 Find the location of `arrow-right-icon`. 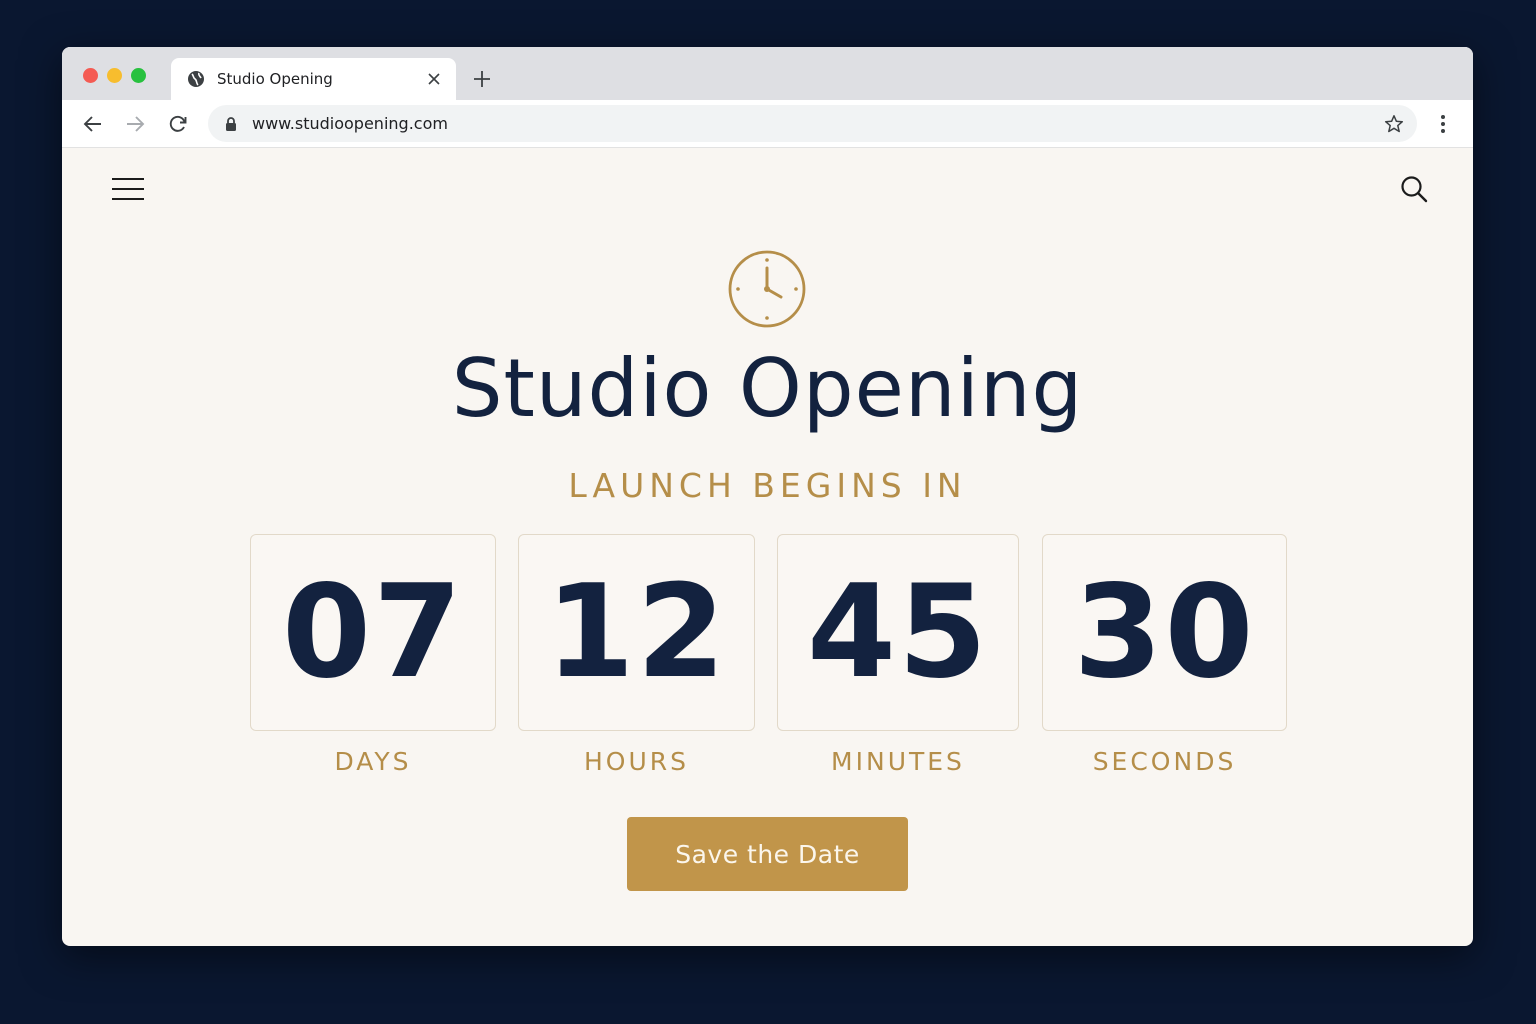

arrow-right-icon is located at coordinates (135, 124).